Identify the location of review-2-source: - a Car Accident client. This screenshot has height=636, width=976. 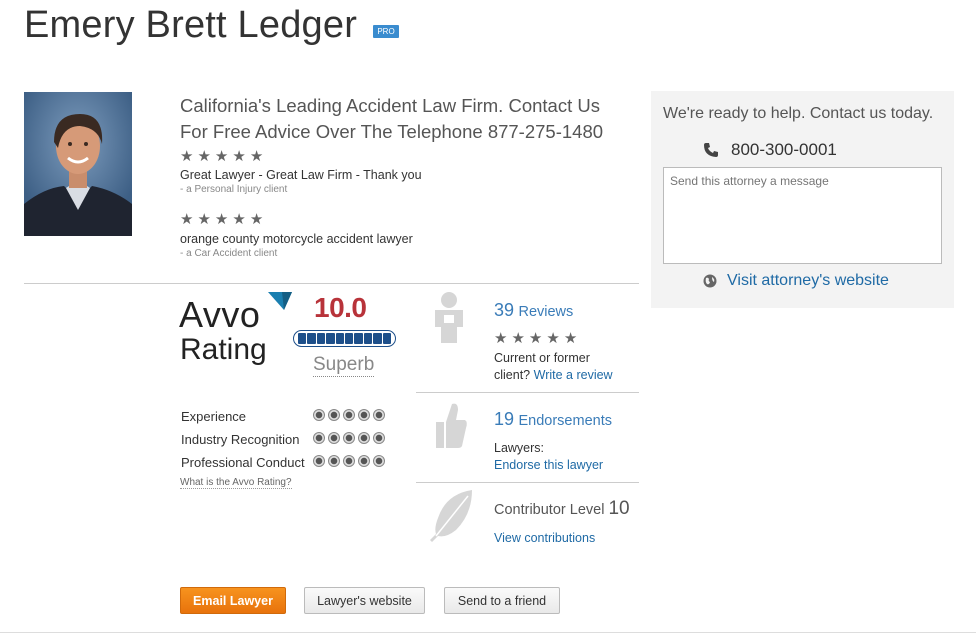
(229, 253).